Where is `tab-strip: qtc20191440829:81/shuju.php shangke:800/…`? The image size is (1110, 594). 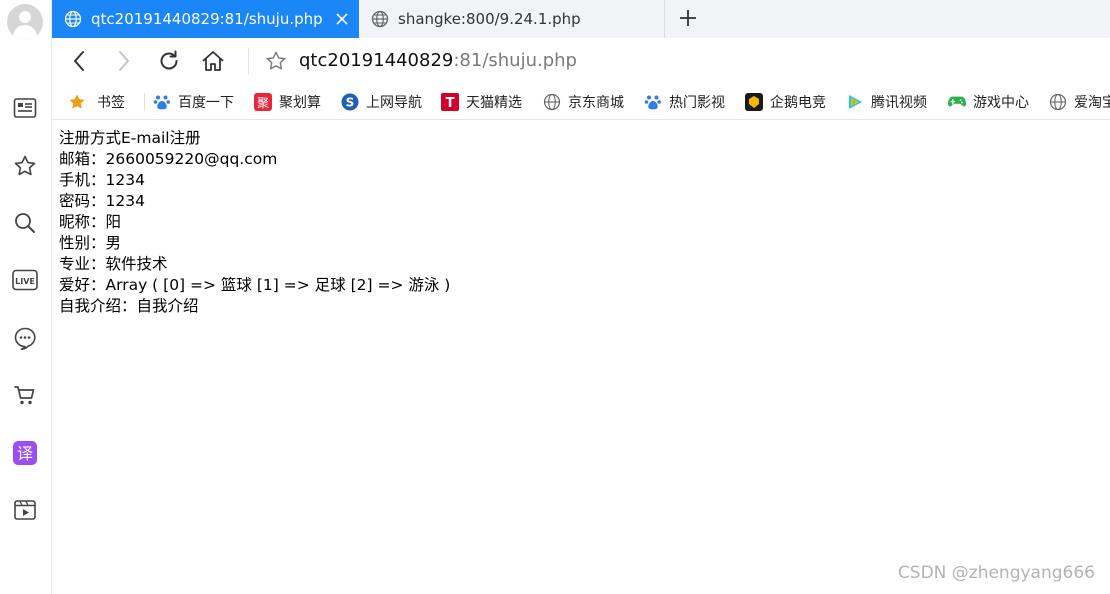 tab-strip: qtc20191440829:81/shuju.php shangke:800/… is located at coordinates (581, 19).